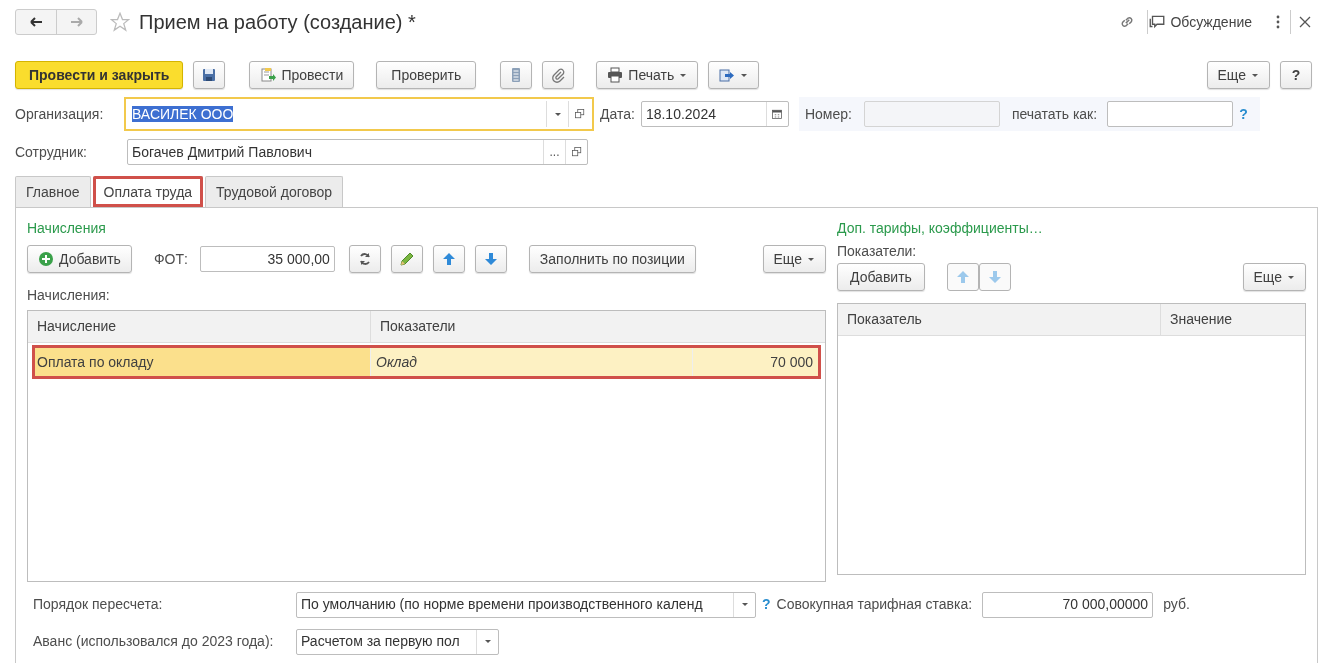 The width and height of the screenshot is (1330, 663). I want to click on export-icon, so click(727, 75).